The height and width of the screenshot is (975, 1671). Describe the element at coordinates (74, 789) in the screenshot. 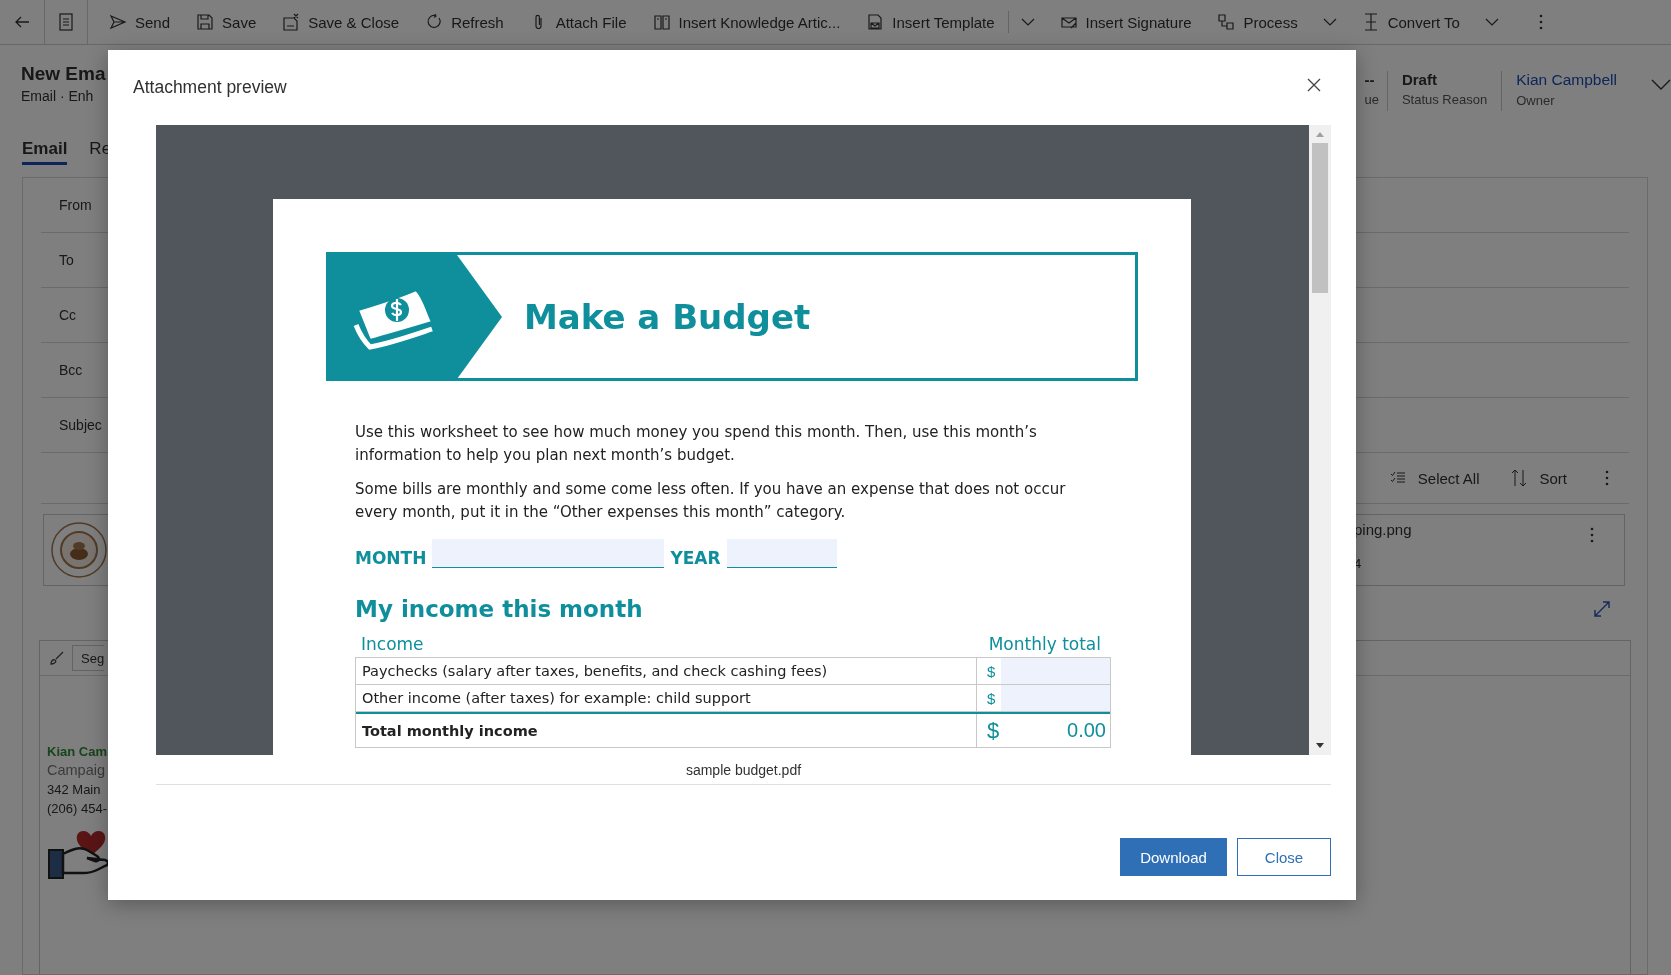

I see `signature-address: 342 Main` at that location.